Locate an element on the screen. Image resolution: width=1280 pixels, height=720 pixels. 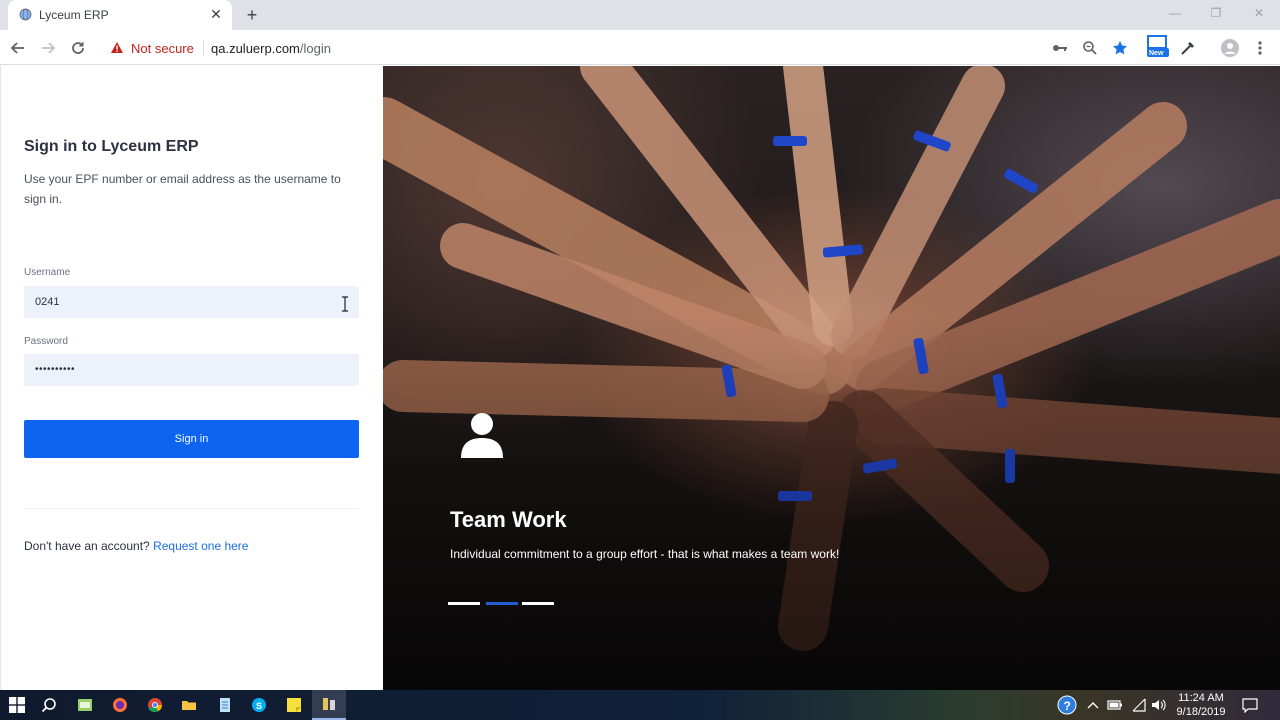
notepad-icon is located at coordinates (225, 705).